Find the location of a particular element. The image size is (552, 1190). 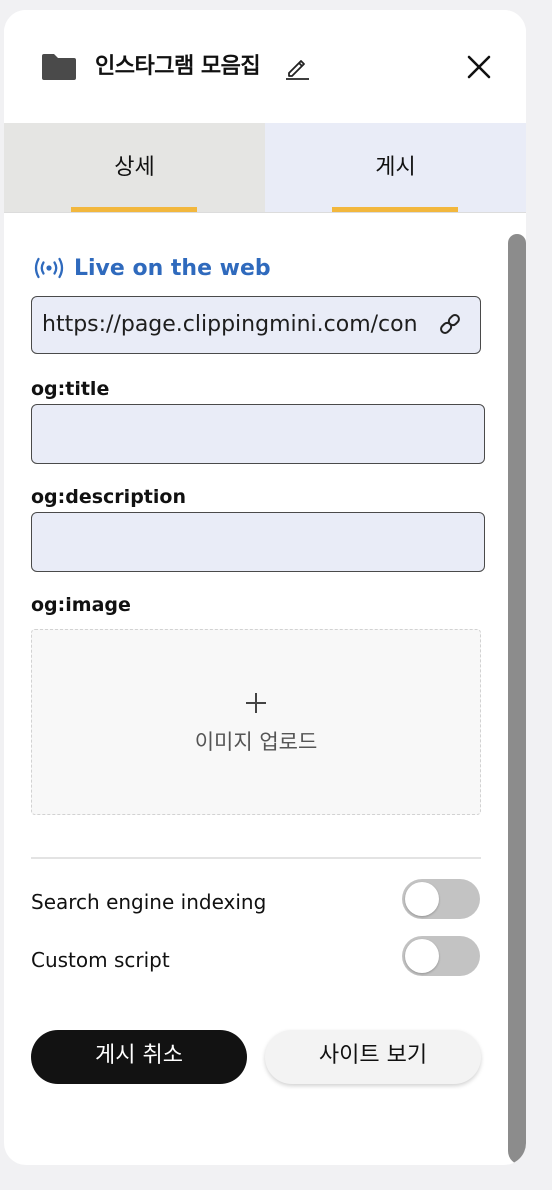

page-title: 인스타그램 모음집 is located at coordinates (178, 66).